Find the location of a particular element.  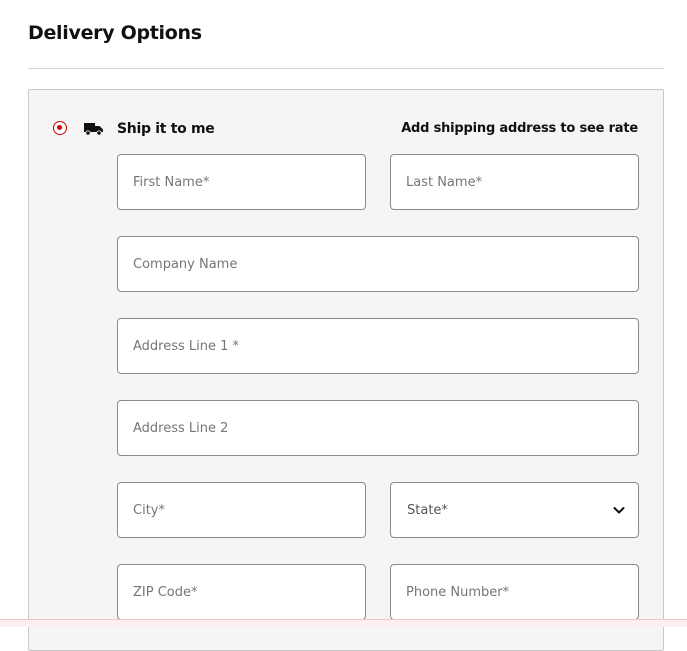

ship-it-radio is located at coordinates (60, 128).